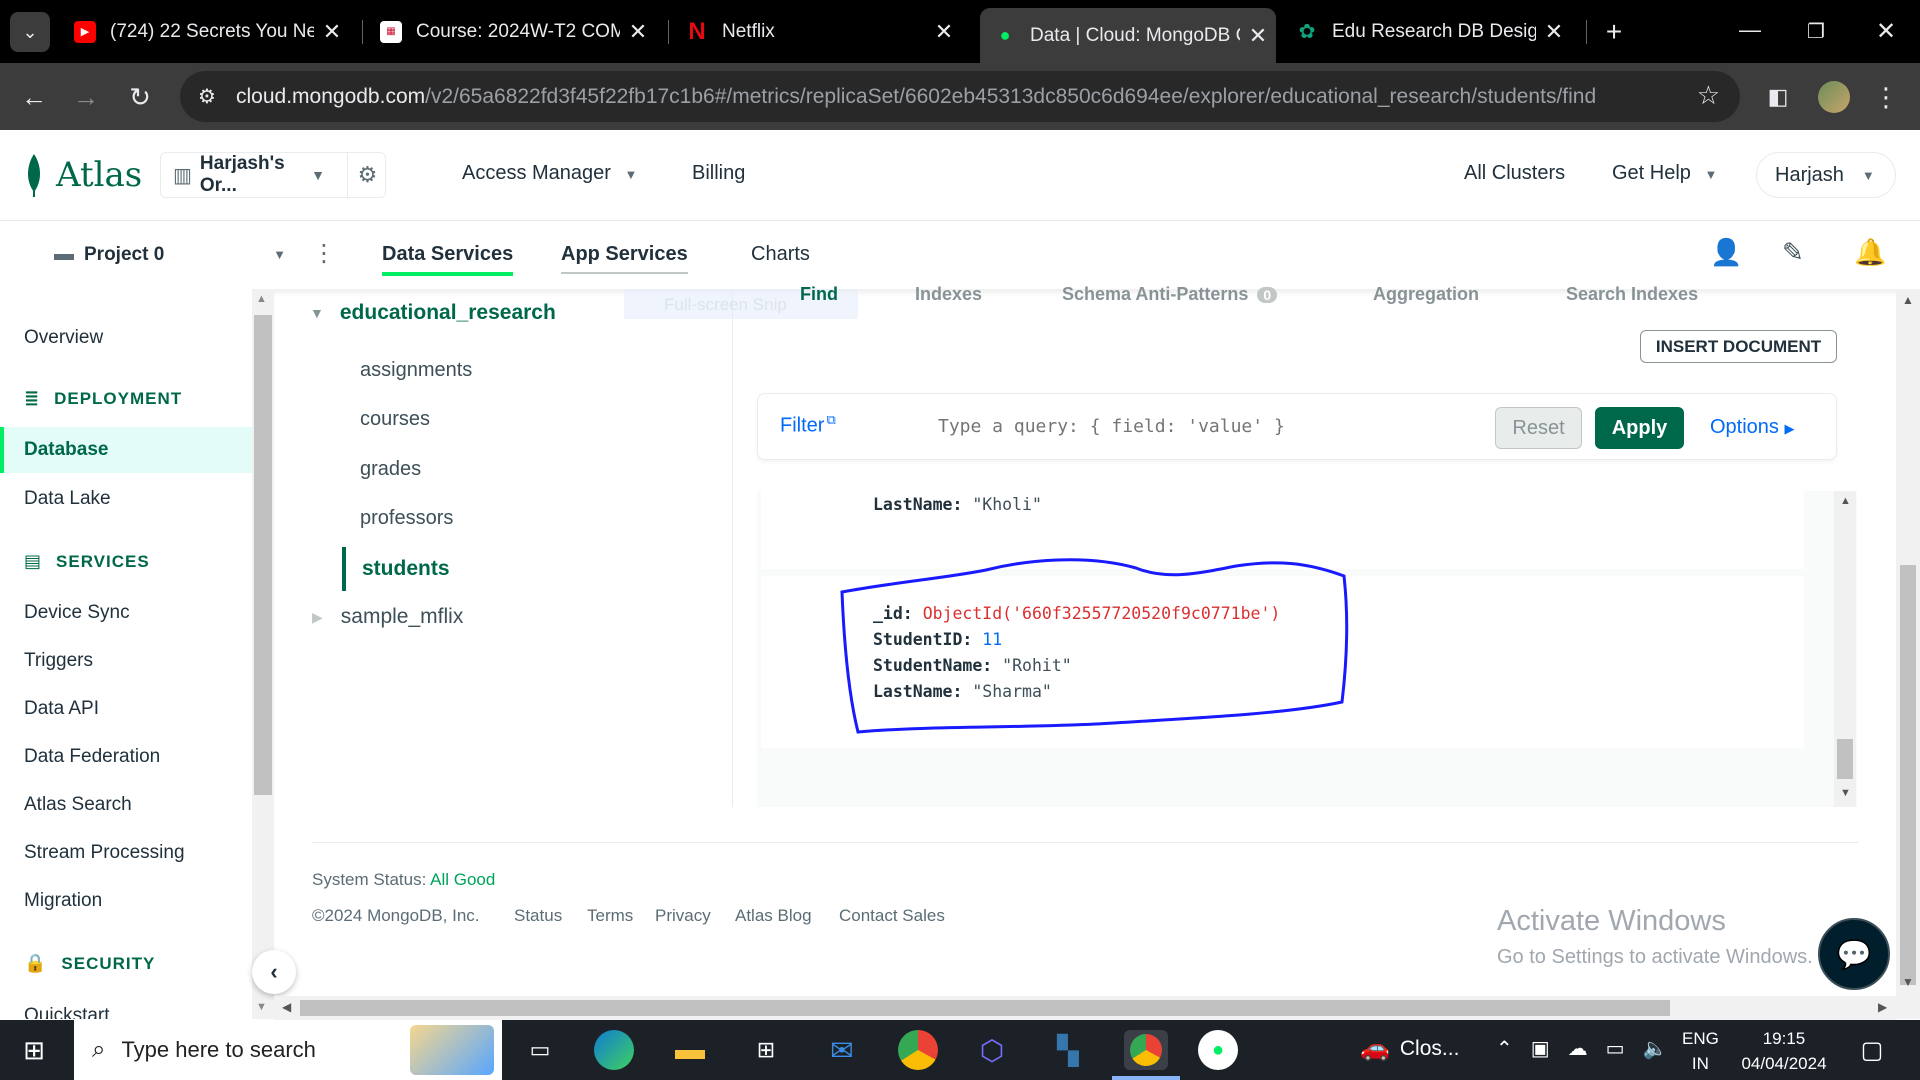 The width and height of the screenshot is (1920, 1080). I want to click on sidebar-item-database: Database, so click(126, 450).